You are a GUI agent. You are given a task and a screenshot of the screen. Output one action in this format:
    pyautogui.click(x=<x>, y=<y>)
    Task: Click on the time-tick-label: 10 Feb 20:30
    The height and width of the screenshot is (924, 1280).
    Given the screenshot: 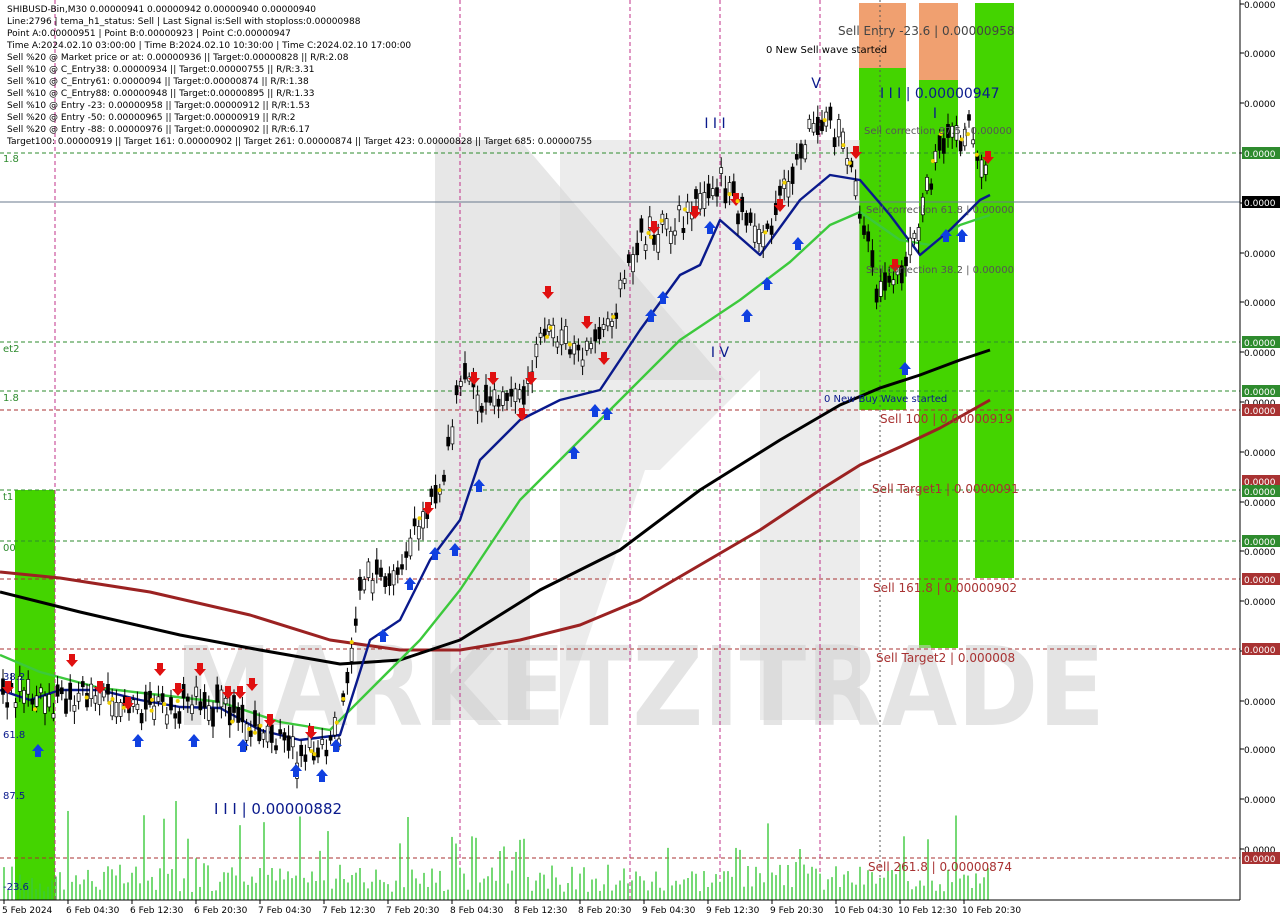 What is the action you would take?
    pyautogui.click(x=991, y=911)
    